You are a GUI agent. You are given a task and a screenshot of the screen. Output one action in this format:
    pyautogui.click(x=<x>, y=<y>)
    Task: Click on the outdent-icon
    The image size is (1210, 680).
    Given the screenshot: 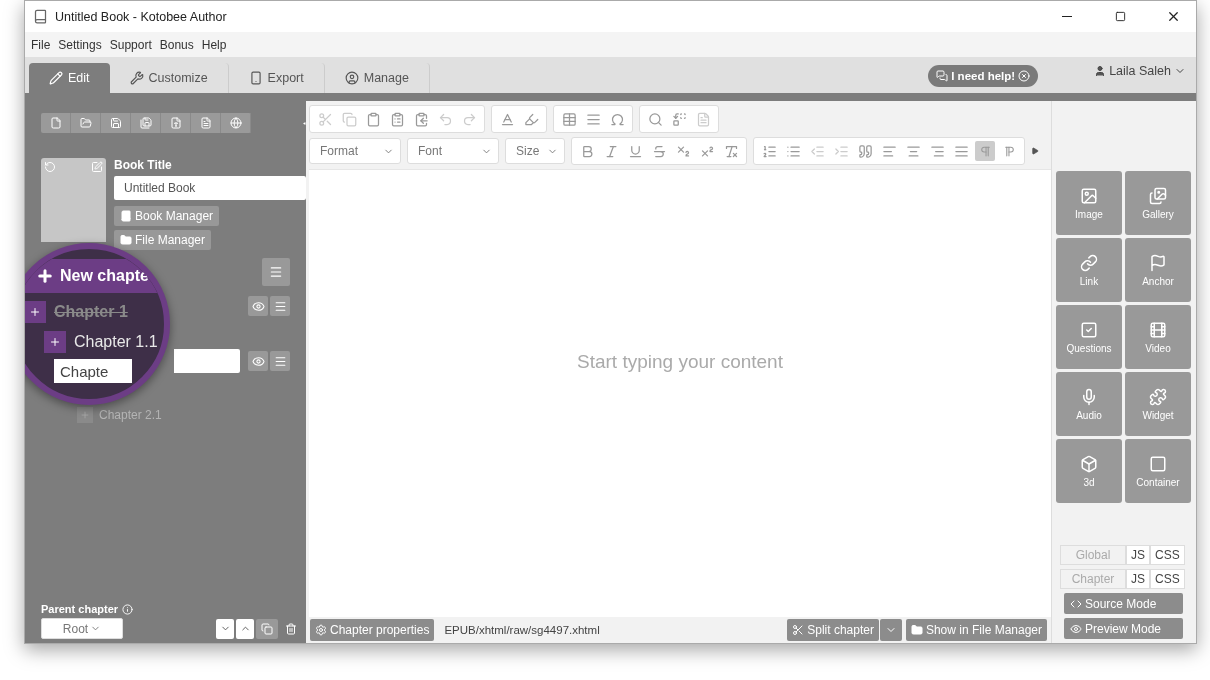 What is the action you would take?
    pyautogui.click(x=817, y=151)
    